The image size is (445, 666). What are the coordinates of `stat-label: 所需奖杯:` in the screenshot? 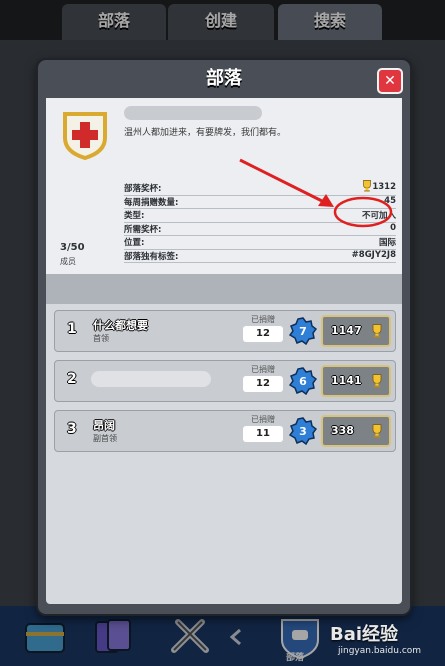 It's located at (143, 229).